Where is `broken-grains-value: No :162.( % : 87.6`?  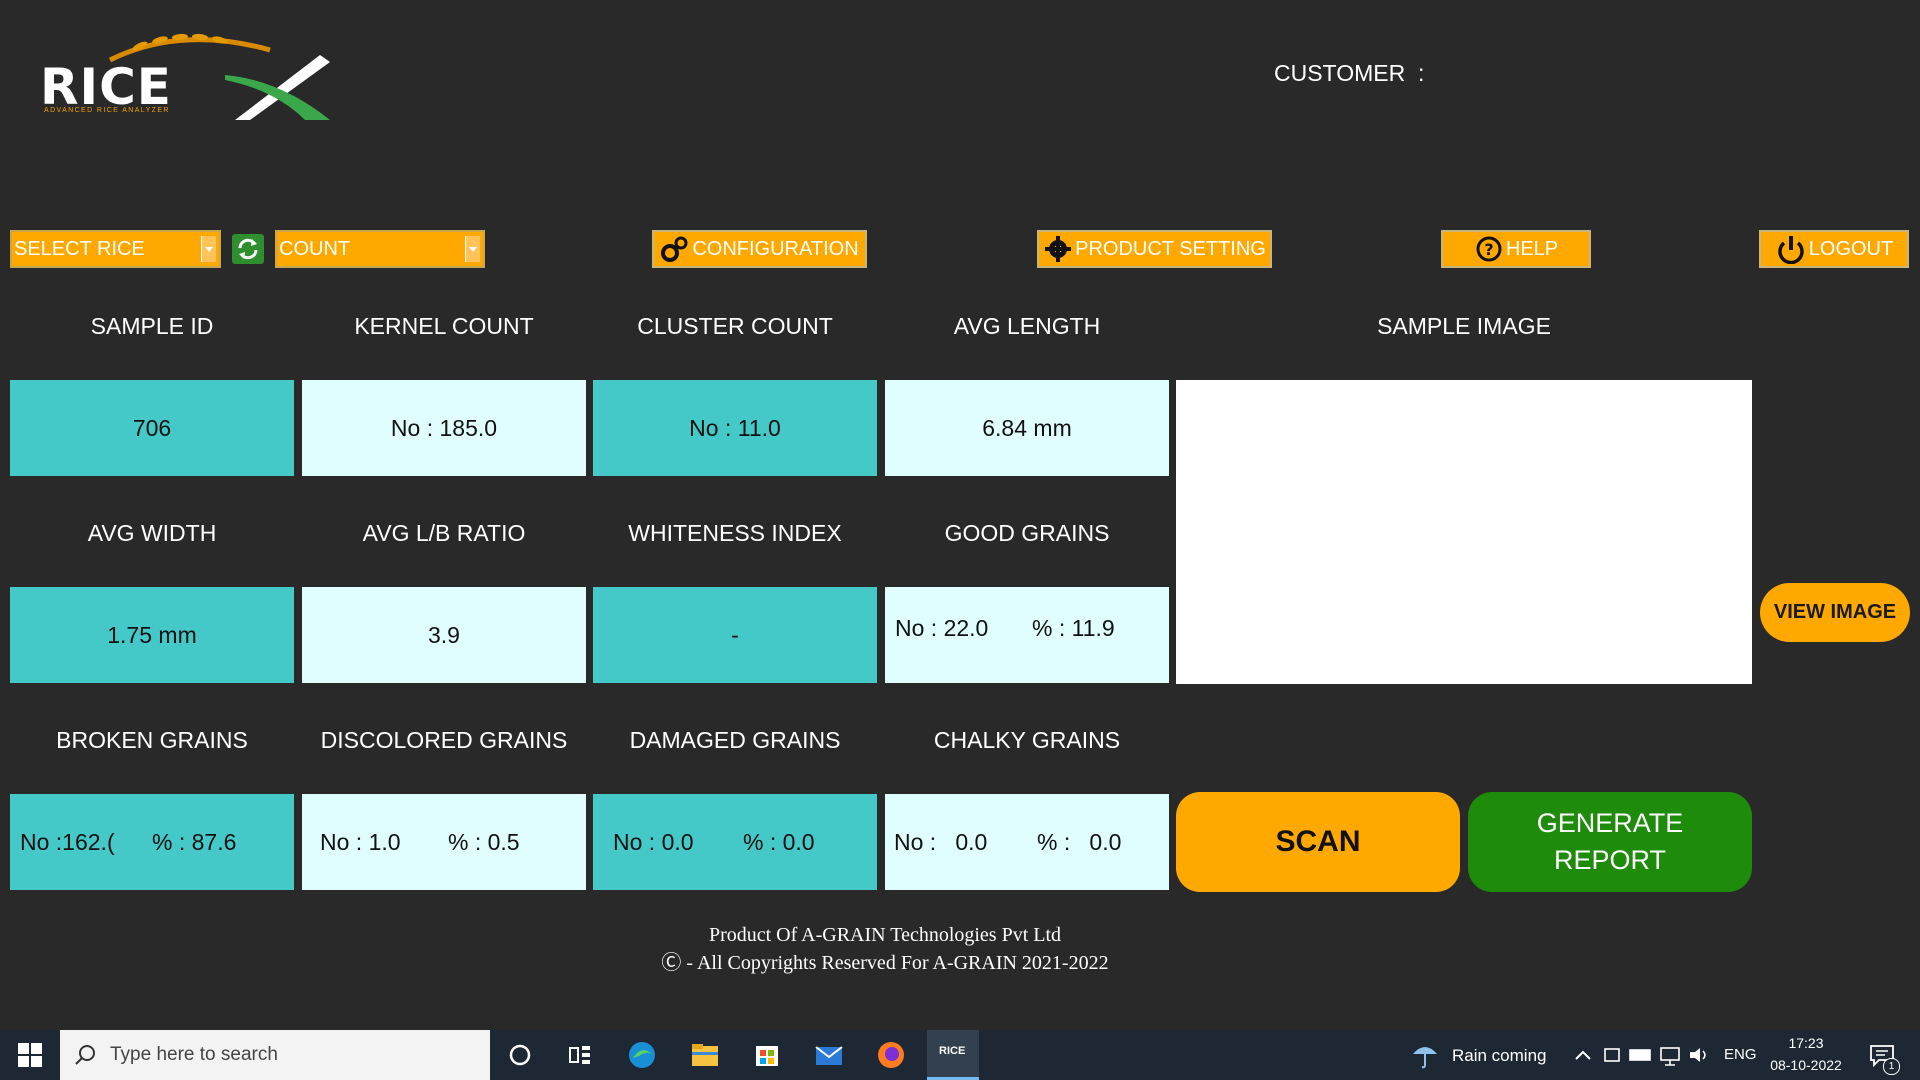 broken-grains-value: No :162.( % : 87.6 is located at coordinates (152, 842).